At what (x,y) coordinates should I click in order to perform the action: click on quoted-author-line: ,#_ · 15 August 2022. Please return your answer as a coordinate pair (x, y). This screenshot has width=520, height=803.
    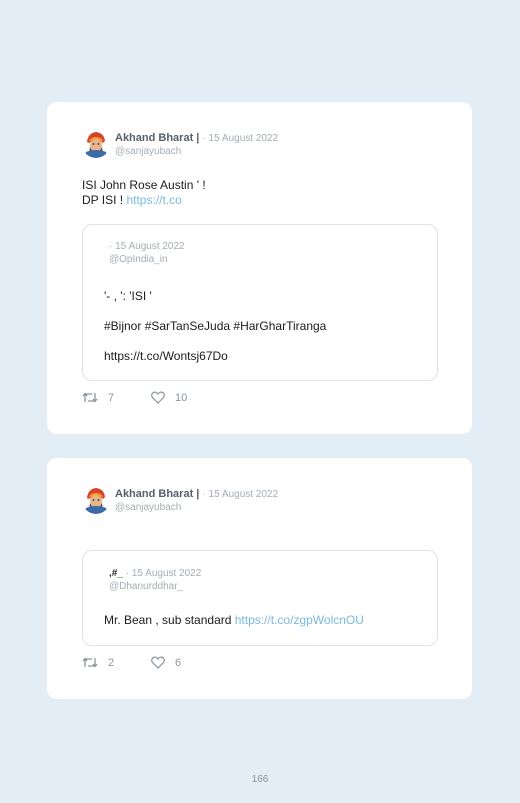
    Looking at the image, I should click on (155, 573).